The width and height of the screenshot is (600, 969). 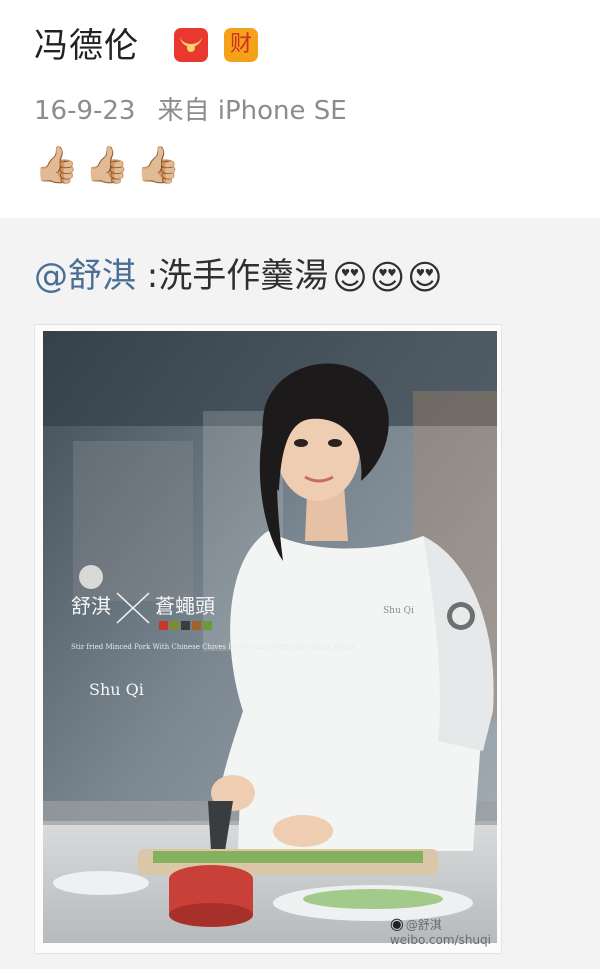 What do you see at coordinates (116, 689) in the screenshot?
I see `overlay-byline: Shu Qi` at bounding box center [116, 689].